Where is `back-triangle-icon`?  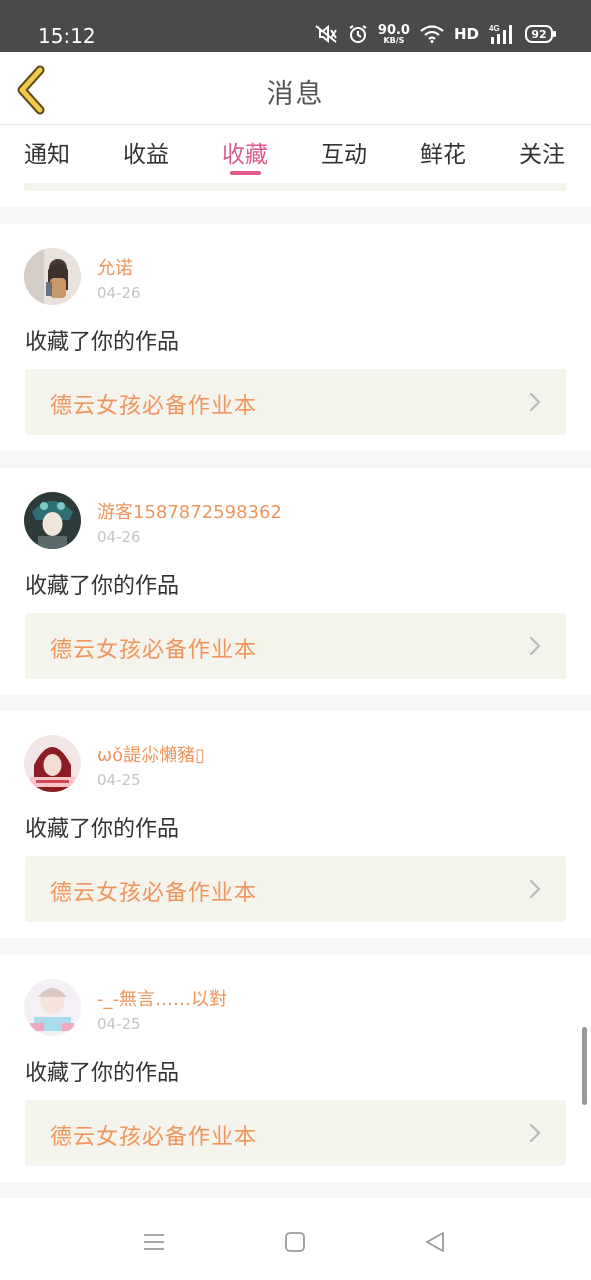
back-triangle-icon is located at coordinates (435, 1242).